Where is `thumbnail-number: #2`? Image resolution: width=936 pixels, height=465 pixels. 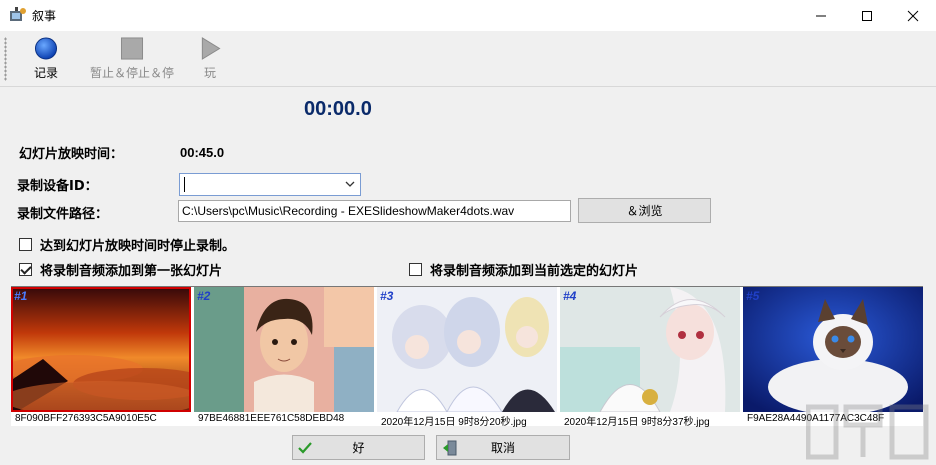
thumbnail-number: #2 is located at coordinates (204, 296).